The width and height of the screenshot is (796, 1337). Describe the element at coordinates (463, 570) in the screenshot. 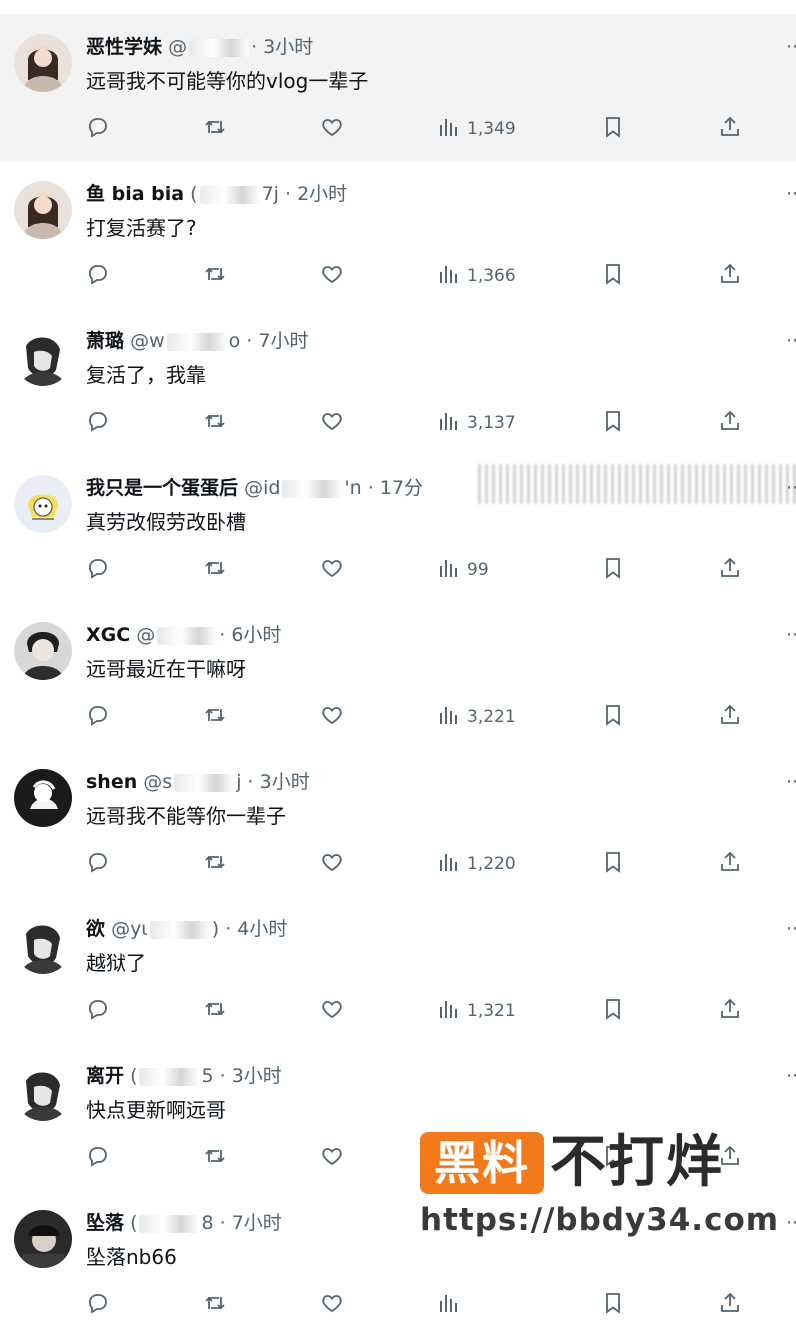

I see `views-button: 99` at that location.